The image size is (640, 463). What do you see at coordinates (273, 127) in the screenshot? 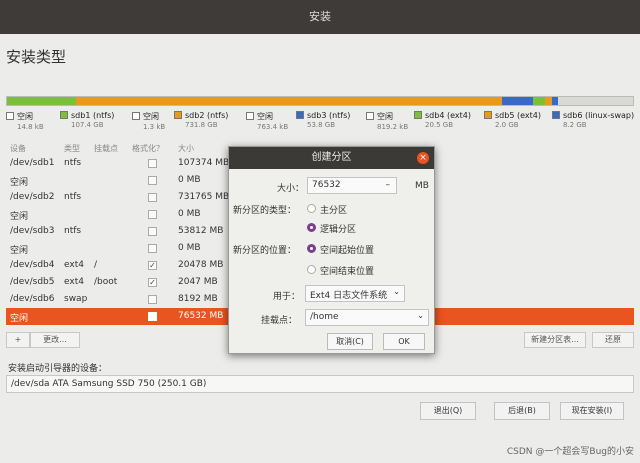
I see `legend-size: 763.4 kB` at bounding box center [273, 127].